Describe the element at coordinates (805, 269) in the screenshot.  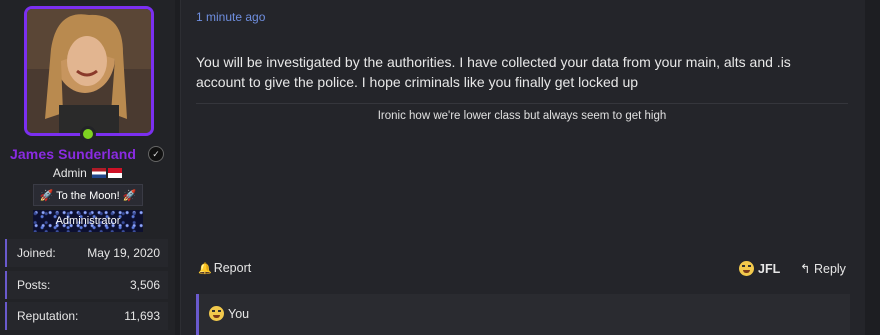
I see `reply-arrow-icon: ↰` at that location.